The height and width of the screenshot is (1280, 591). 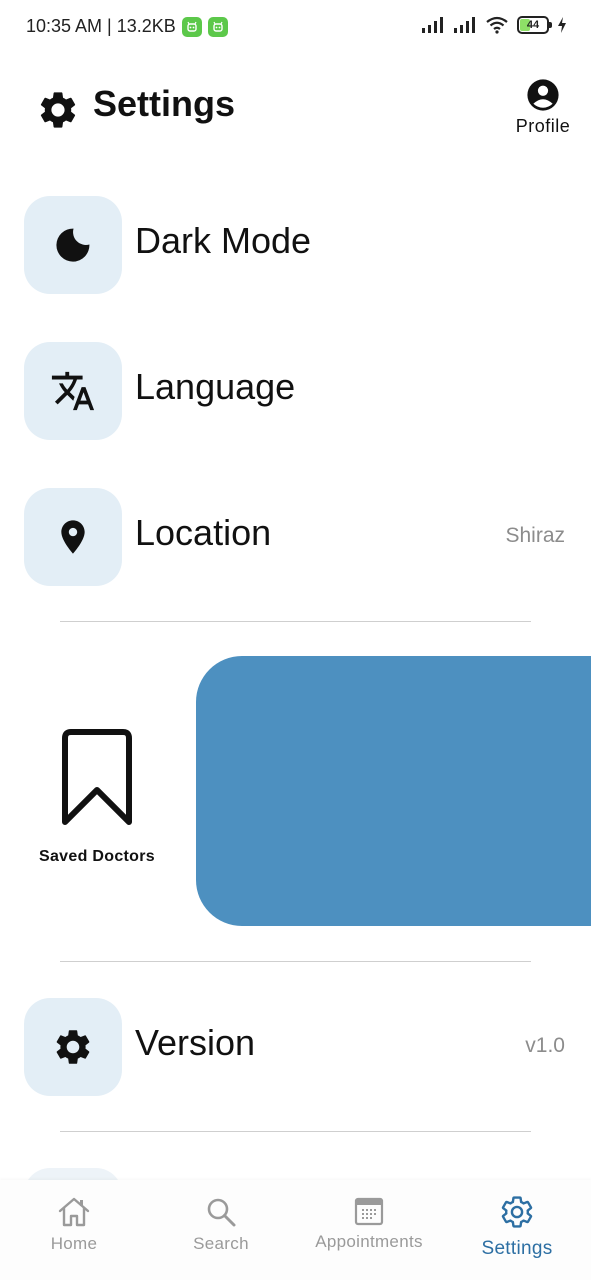 What do you see at coordinates (562, 25) in the screenshot?
I see `charging-icon` at bounding box center [562, 25].